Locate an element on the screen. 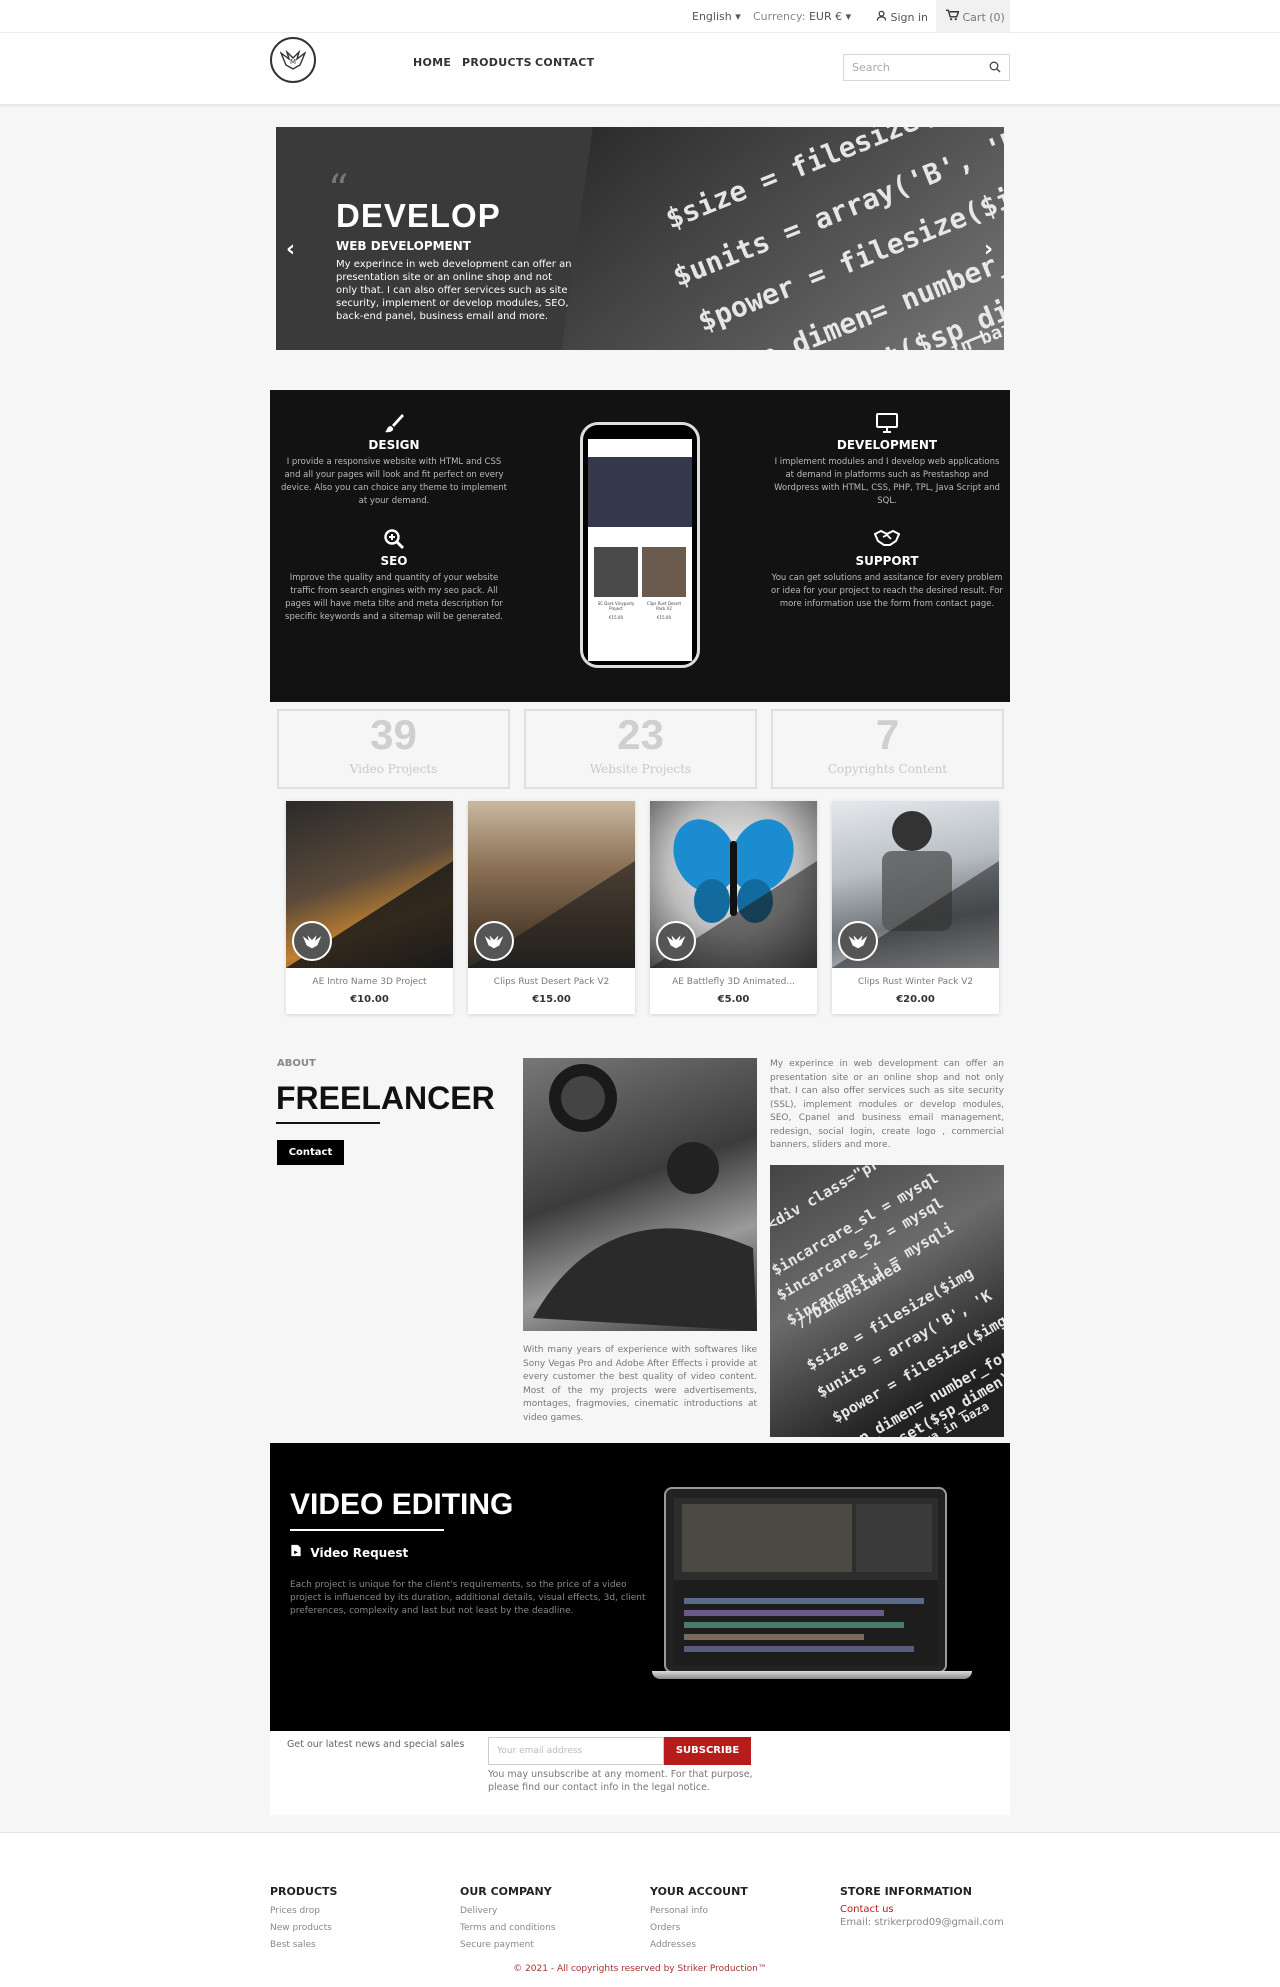  language-selector: English ▾ is located at coordinates (716, 16).